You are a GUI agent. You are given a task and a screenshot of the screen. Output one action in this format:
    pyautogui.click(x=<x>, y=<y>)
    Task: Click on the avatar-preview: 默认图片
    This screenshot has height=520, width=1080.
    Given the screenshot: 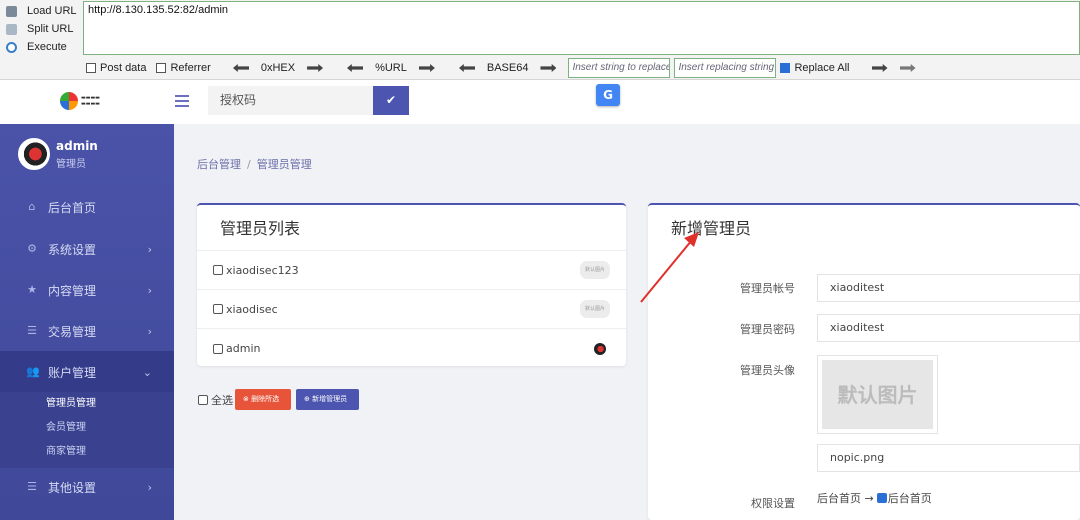 What is the action you would take?
    pyautogui.click(x=877, y=394)
    